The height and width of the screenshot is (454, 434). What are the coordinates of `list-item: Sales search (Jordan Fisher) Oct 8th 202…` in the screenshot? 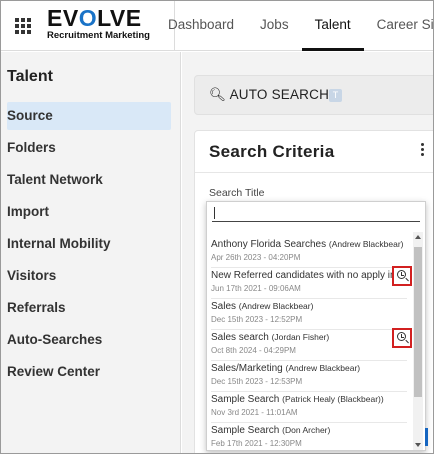 It's located at (311, 345).